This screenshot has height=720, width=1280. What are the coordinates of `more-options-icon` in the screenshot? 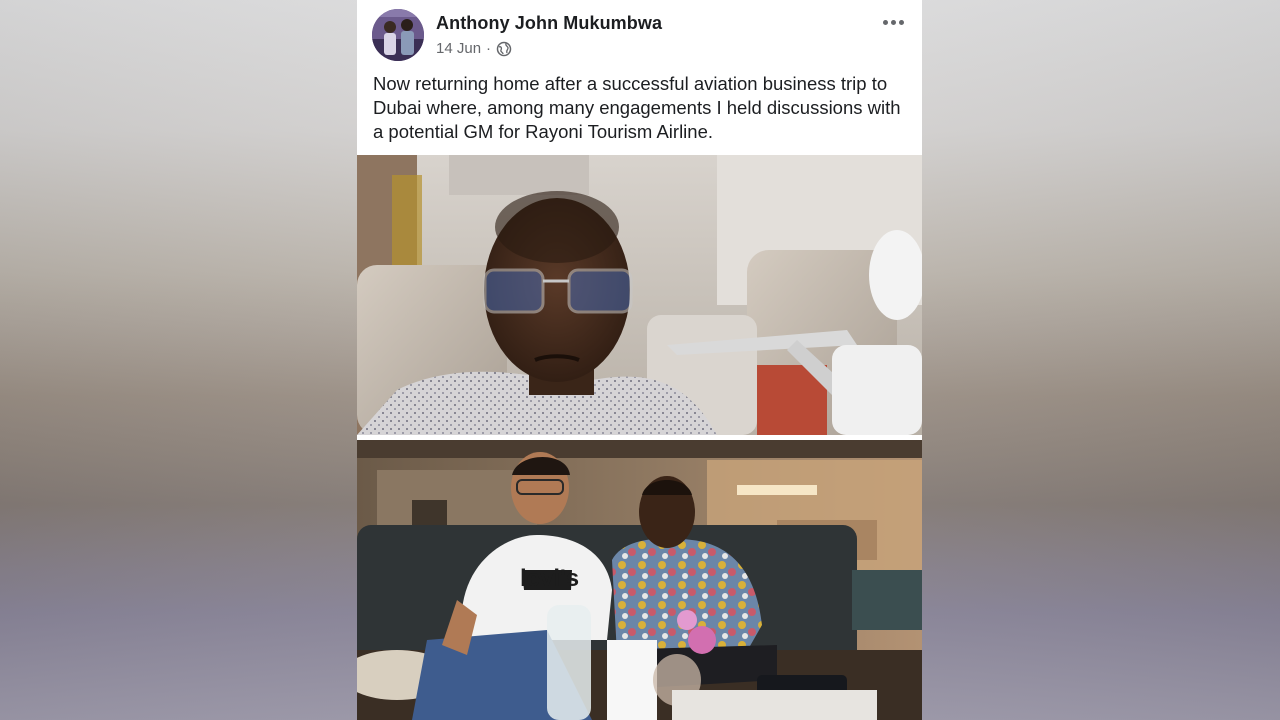 It's located at (893, 22).